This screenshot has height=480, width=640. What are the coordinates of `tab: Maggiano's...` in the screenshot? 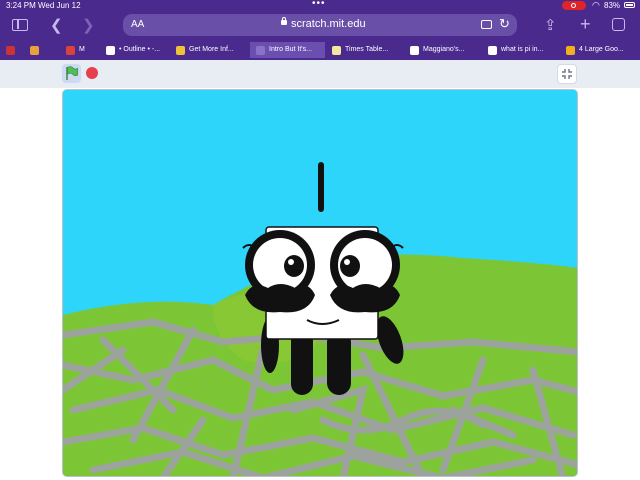 It's located at (443, 50).